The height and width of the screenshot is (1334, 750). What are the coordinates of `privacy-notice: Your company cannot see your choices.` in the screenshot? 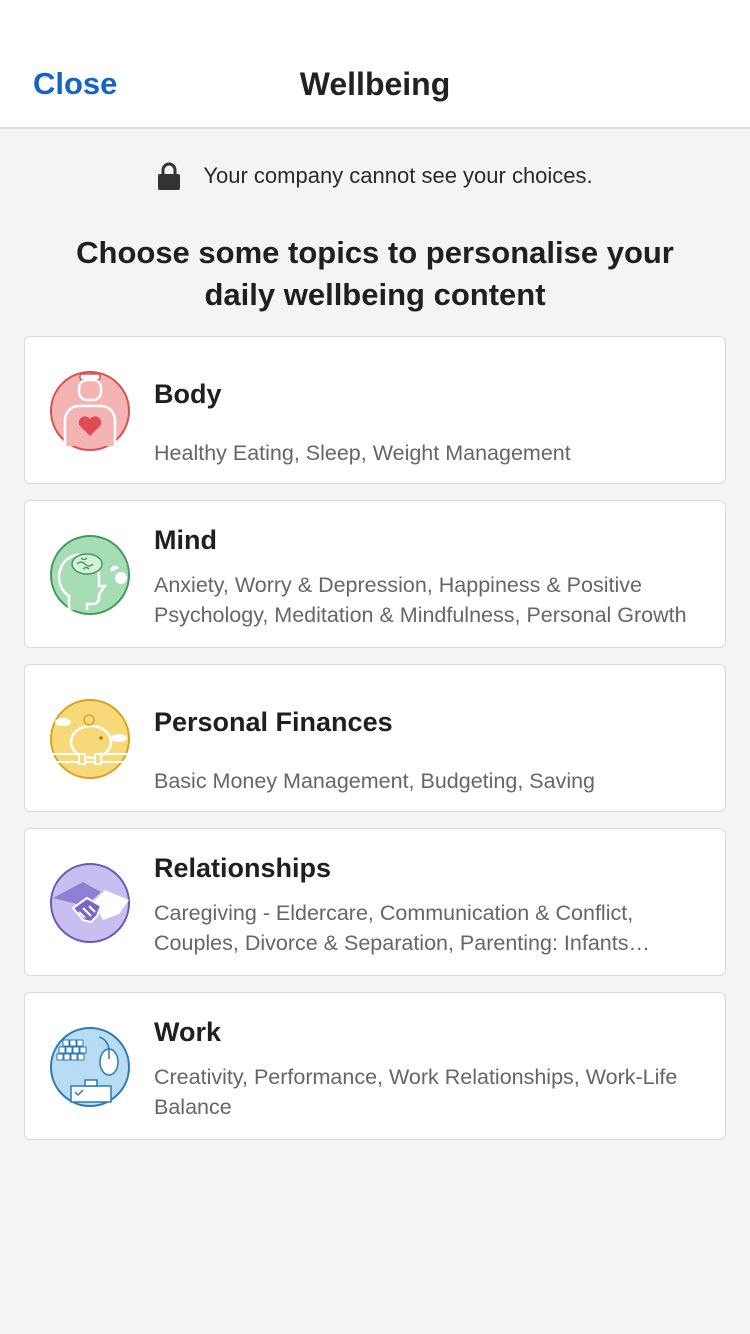 It's located at (375, 176).